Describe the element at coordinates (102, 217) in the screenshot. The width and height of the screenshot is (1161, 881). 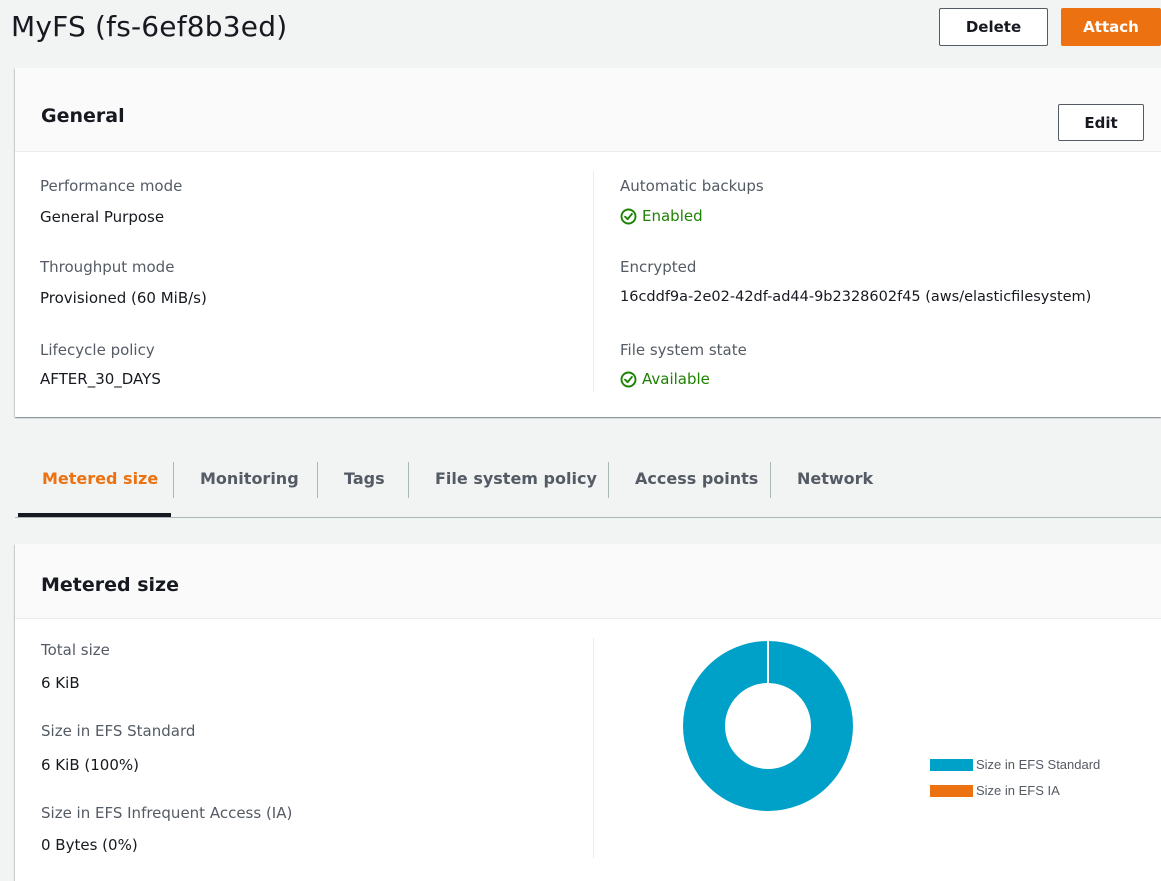
I see `performance-mode-value: General Purpose` at that location.